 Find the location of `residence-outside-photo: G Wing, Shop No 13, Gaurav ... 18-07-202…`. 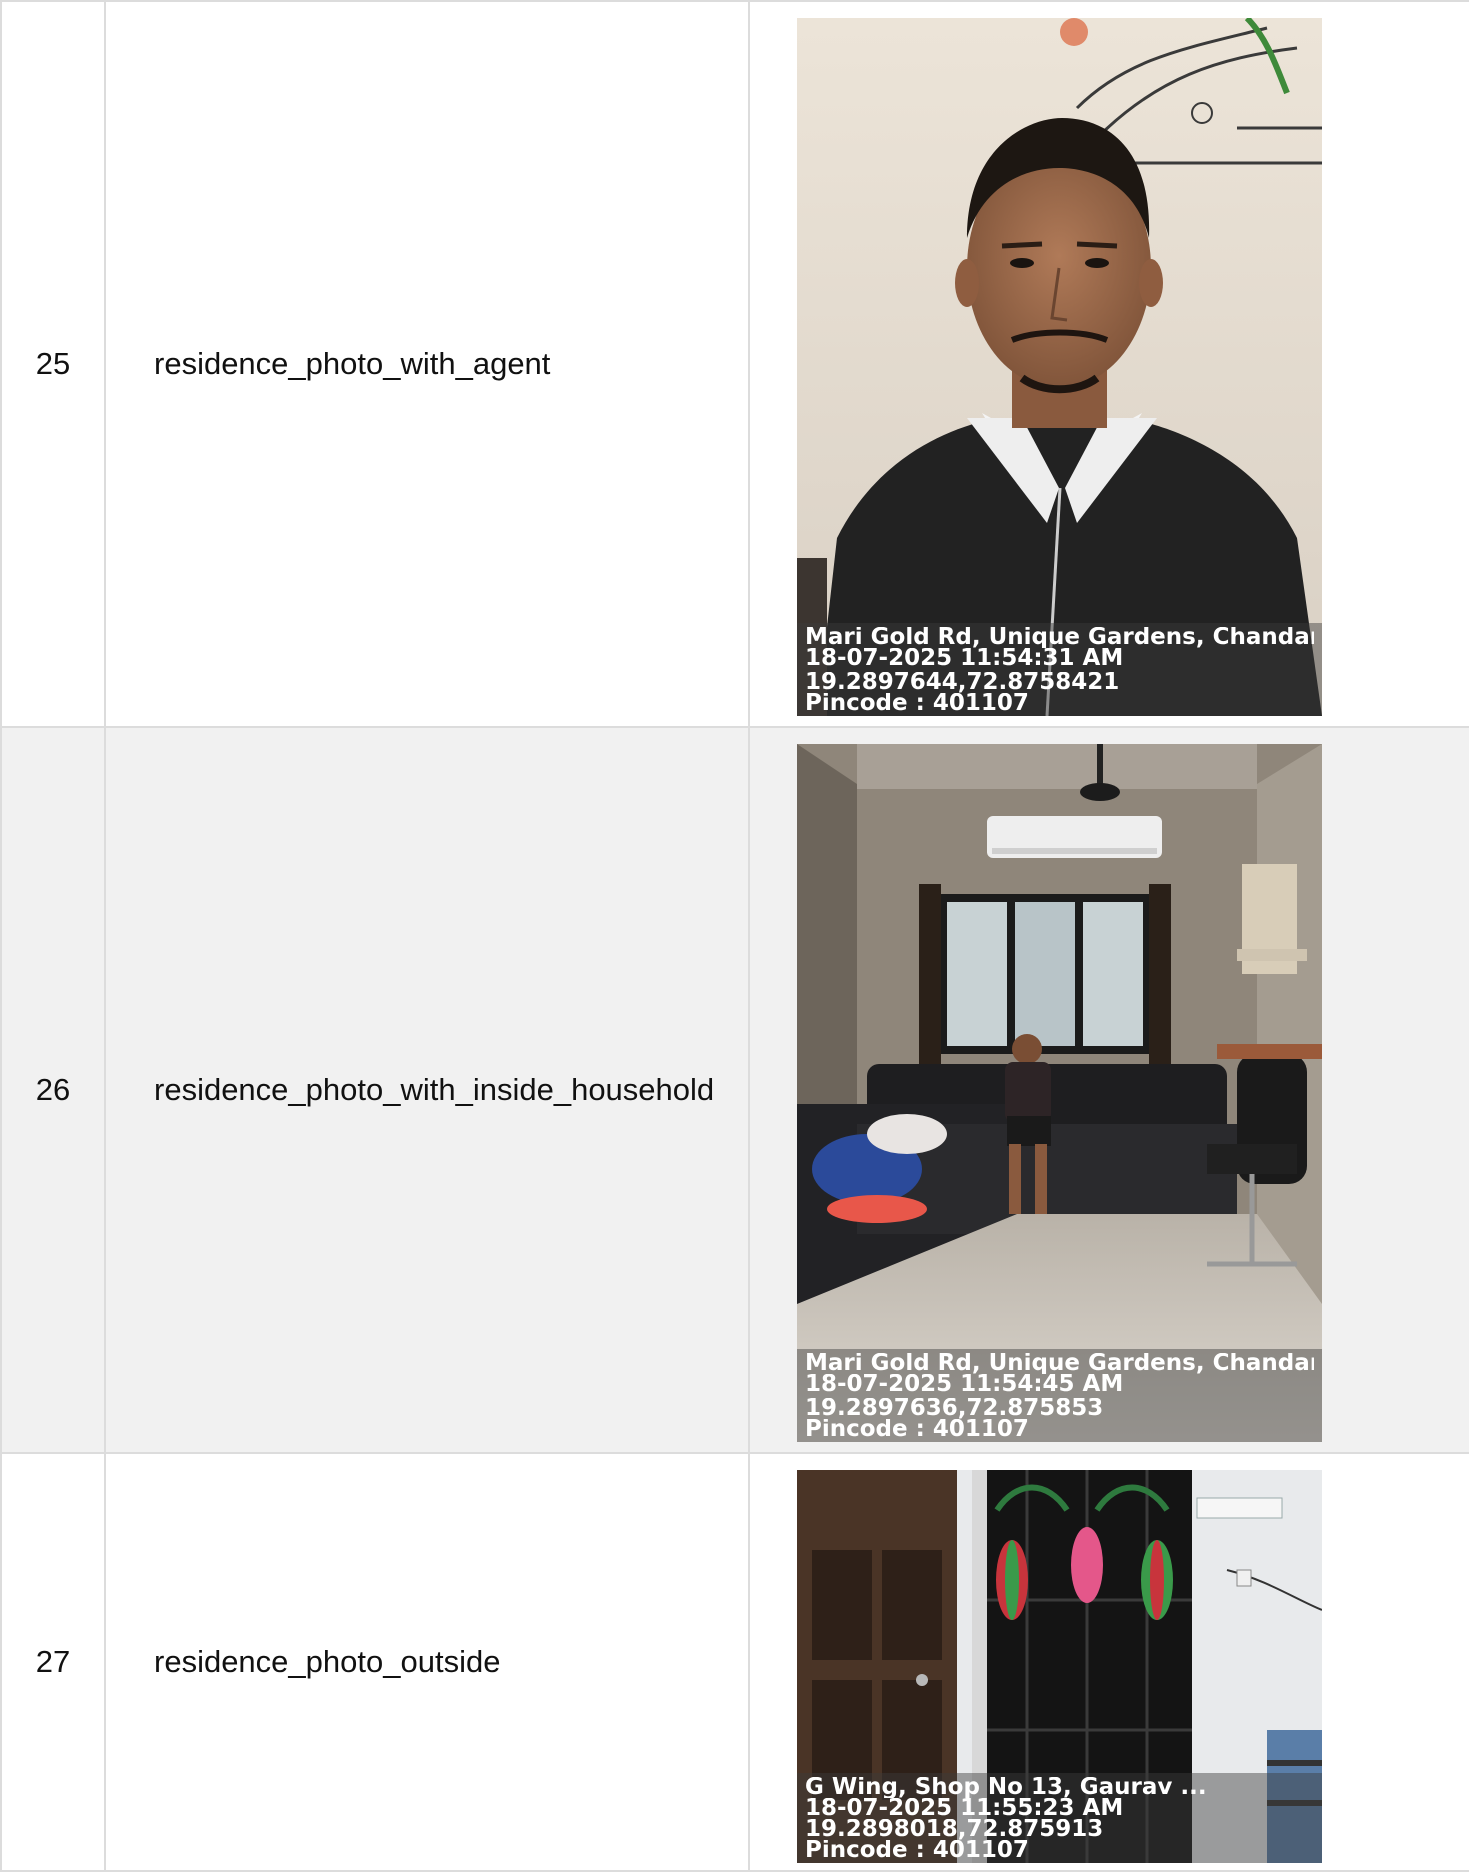

residence-outside-photo: G Wing, Shop No 13, Gaurav ... 18-07-202… is located at coordinates (1059, 1666).